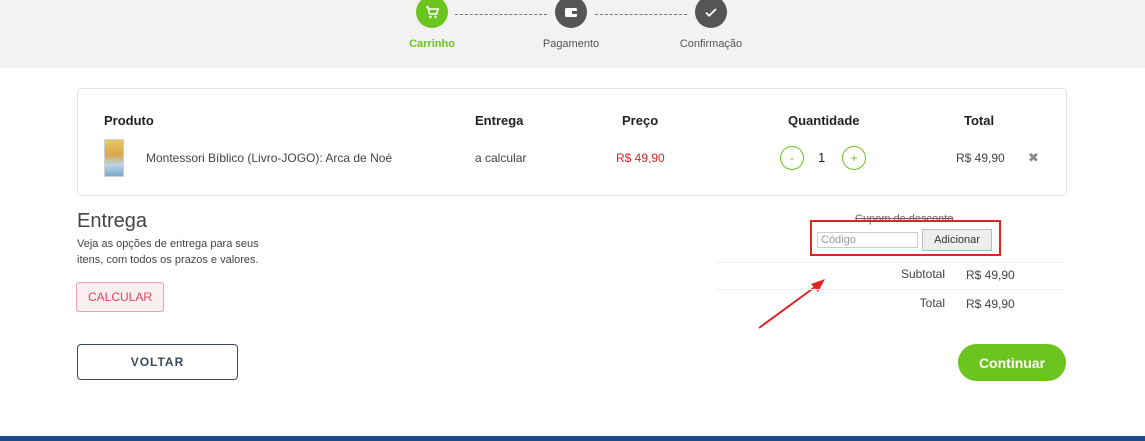 This screenshot has height=441, width=1145. I want to click on total-value: R$ 49,90, so click(990, 304).